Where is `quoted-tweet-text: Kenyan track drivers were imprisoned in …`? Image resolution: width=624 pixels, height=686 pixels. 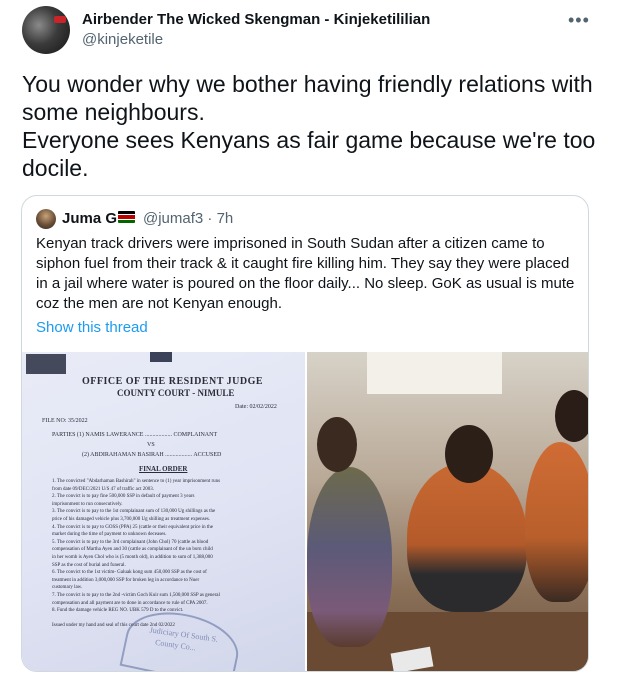
quoted-tweet-text: Kenyan track drivers were imprisoned in … is located at coordinates (305, 273).